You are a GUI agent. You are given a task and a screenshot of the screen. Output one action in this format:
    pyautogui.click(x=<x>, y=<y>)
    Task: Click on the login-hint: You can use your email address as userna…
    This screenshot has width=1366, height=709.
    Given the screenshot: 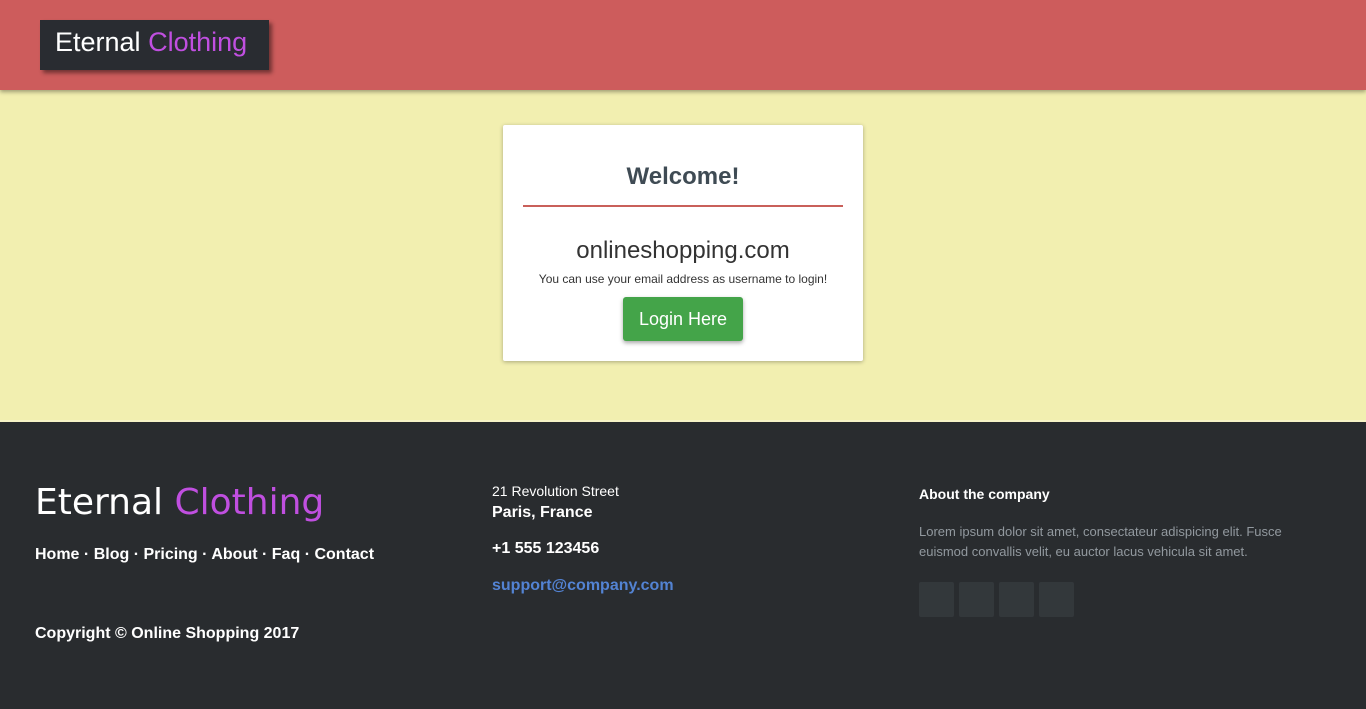 What is the action you would take?
    pyautogui.click(x=683, y=279)
    